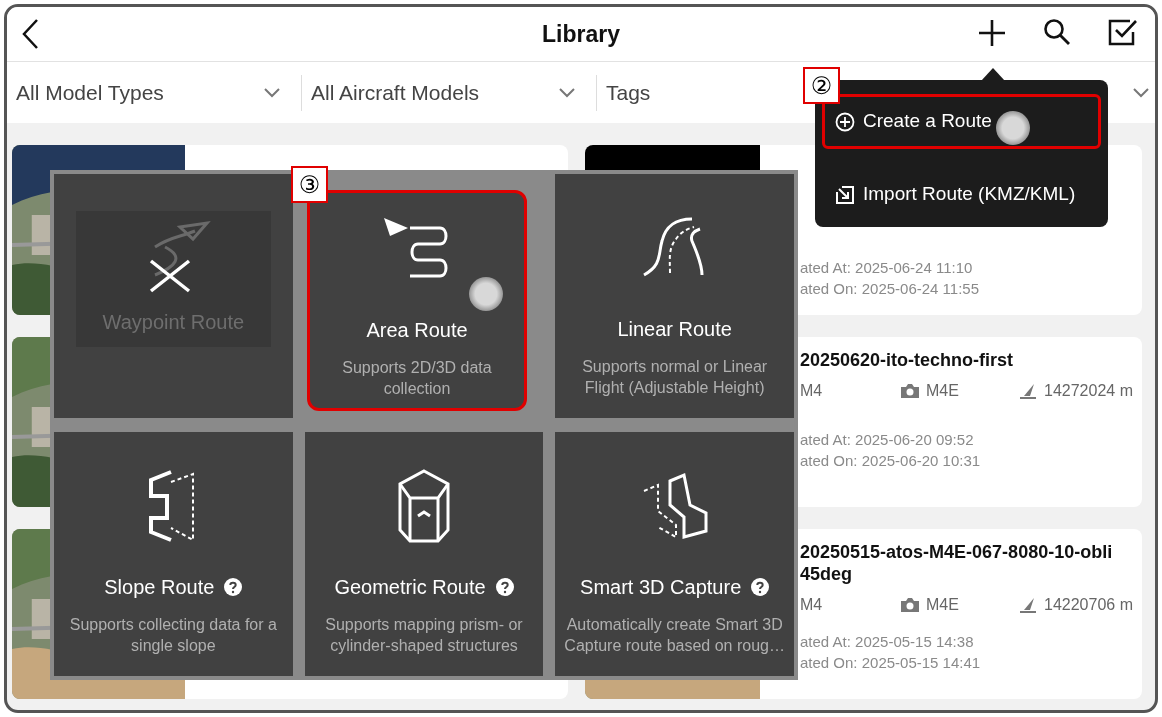 This screenshot has width=1162, height=717. Describe the element at coordinates (887, 268) in the screenshot. I see `created-date: ated At: 2025-06-24 11:10` at that location.